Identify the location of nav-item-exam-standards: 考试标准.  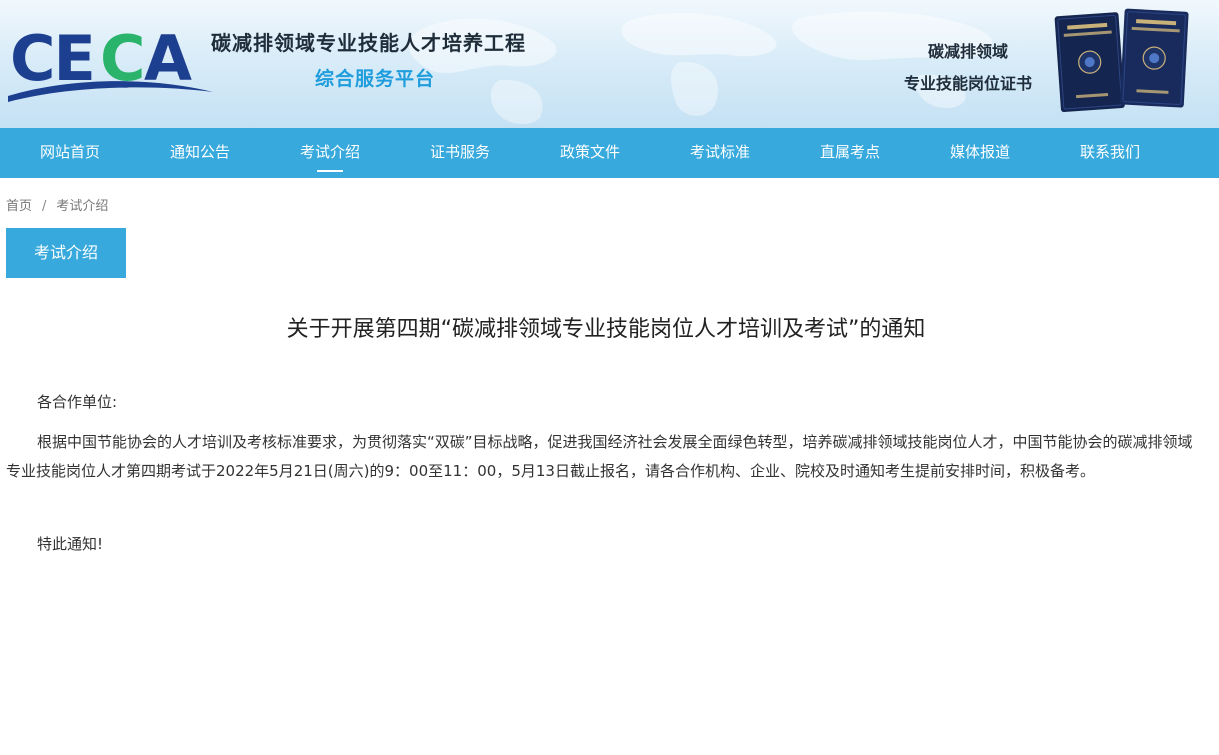
(720, 153).